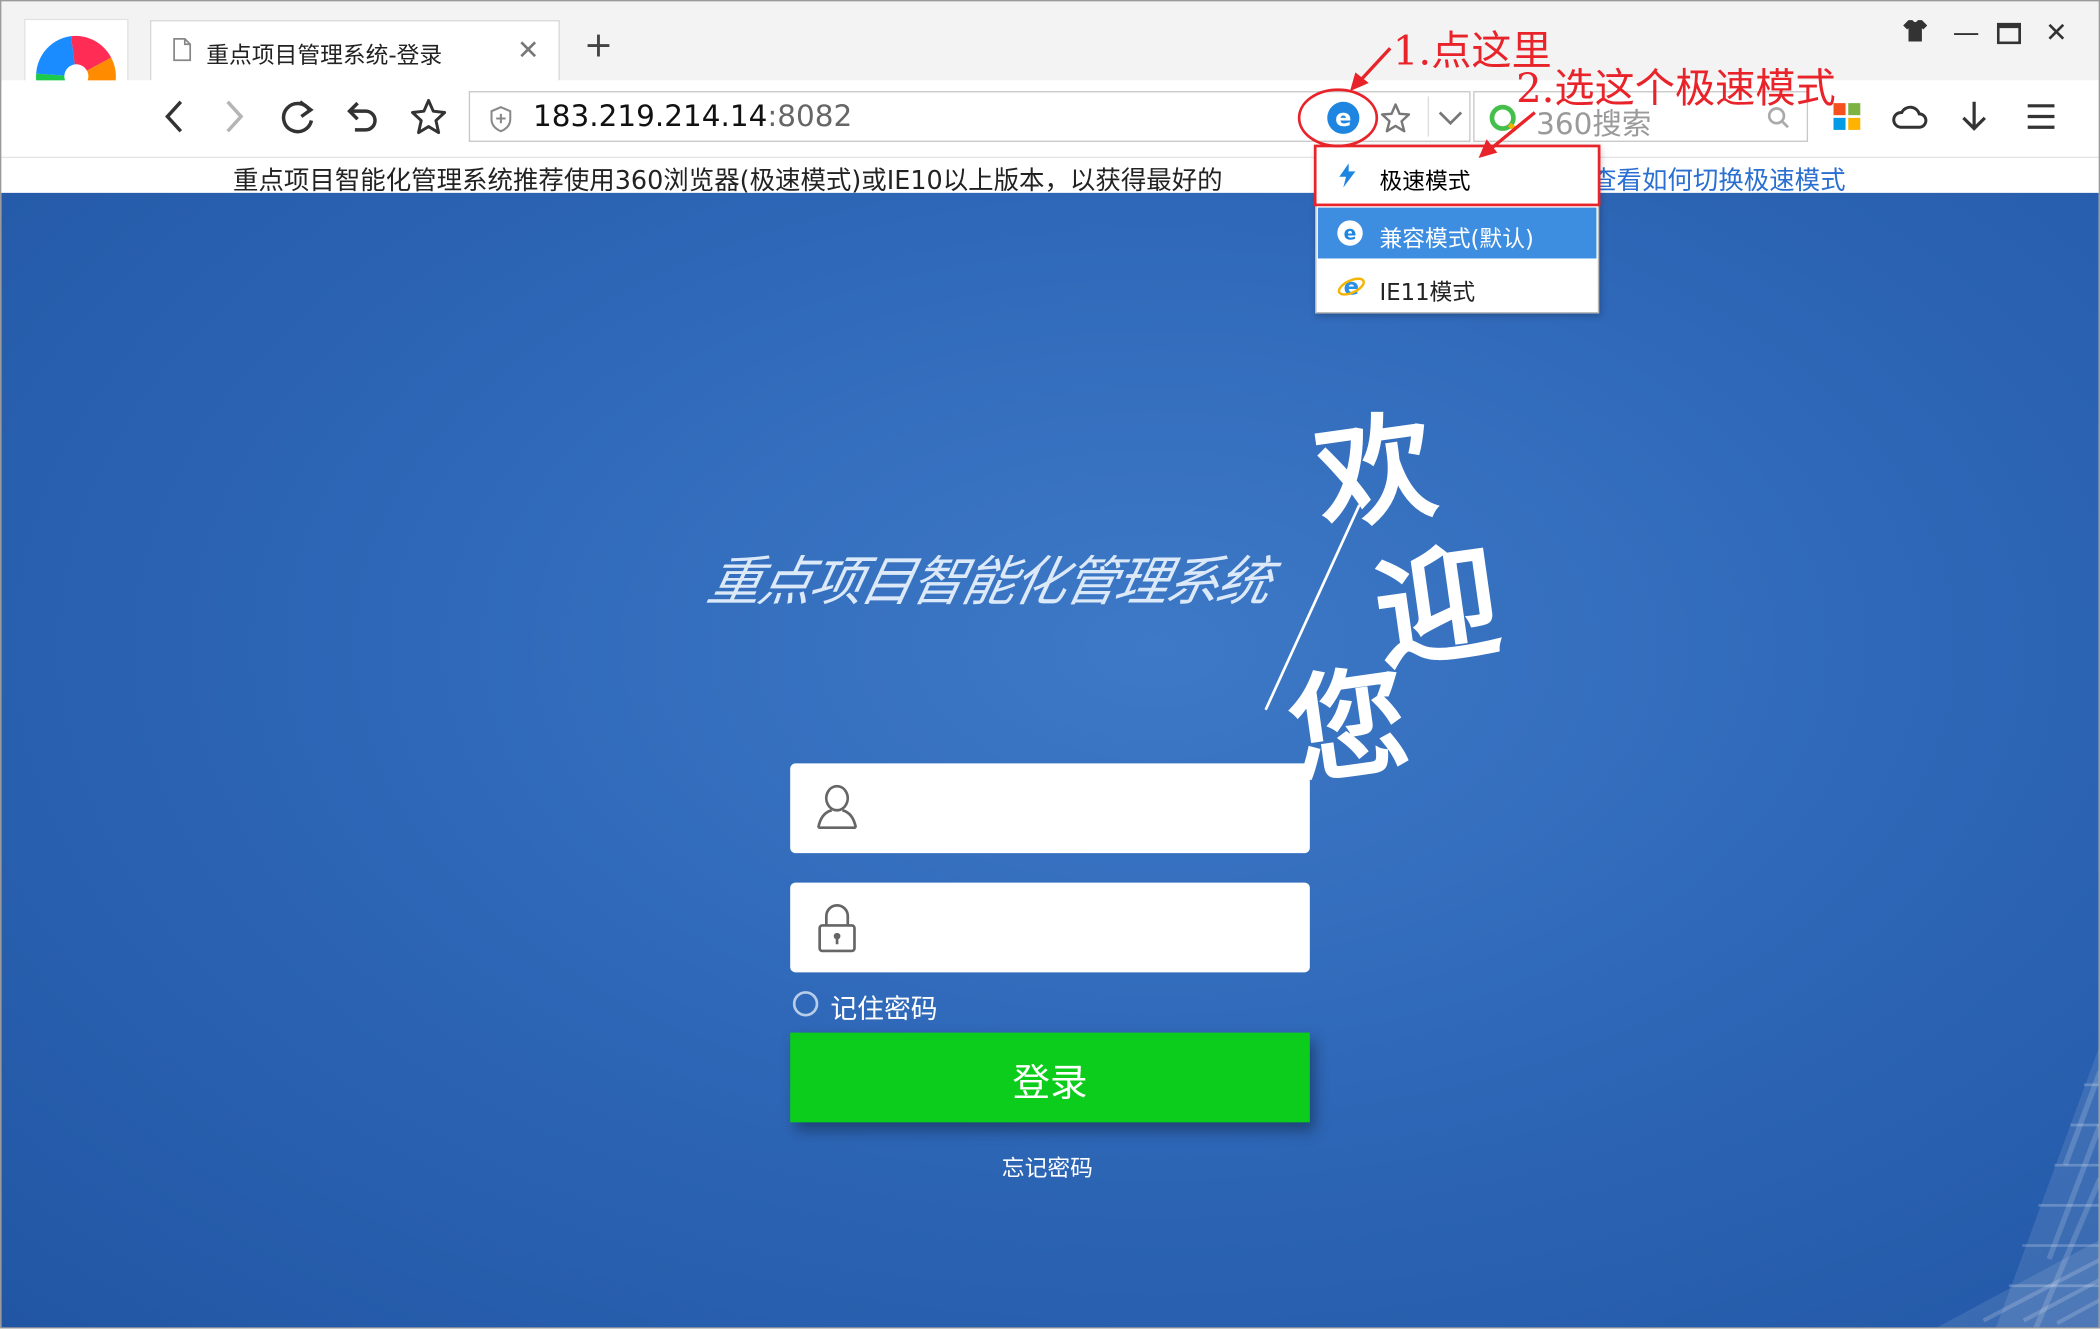 This screenshot has width=2100, height=1329. Describe the element at coordinates (501, 119) in the screenshot. I see `security-shield-icon` at that location.